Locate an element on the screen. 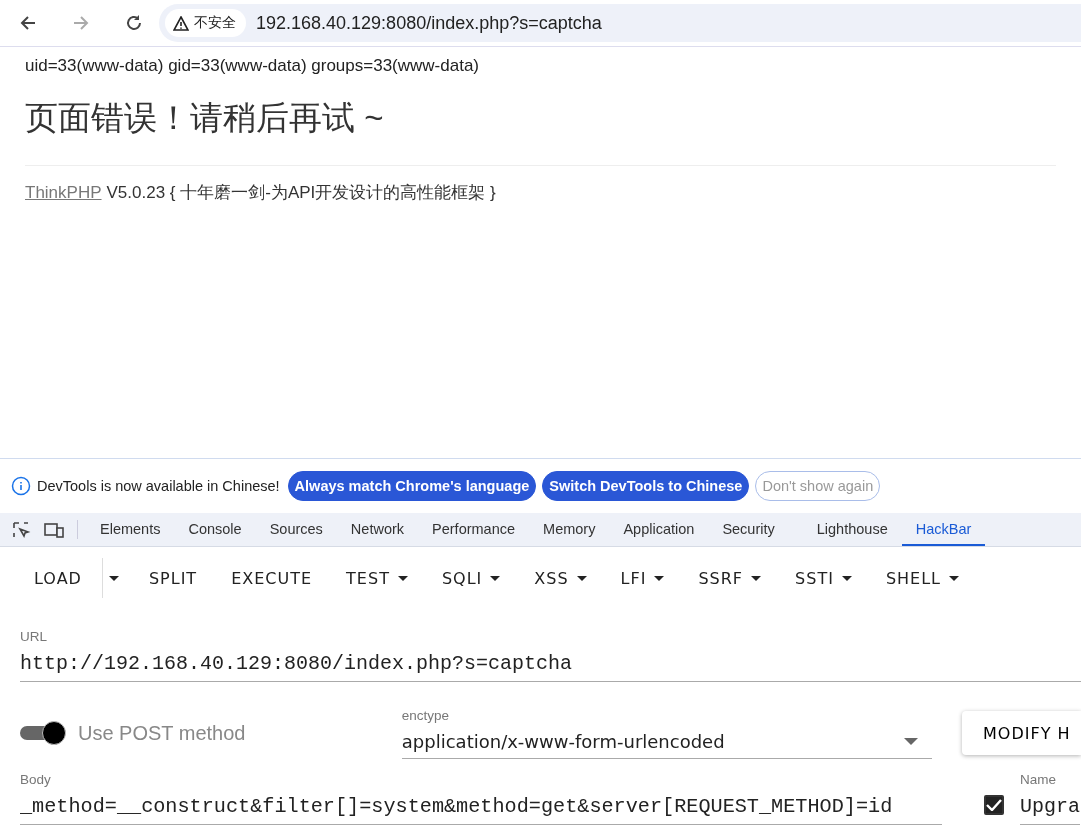  toggle-switch is located at coordinates (43, 733).